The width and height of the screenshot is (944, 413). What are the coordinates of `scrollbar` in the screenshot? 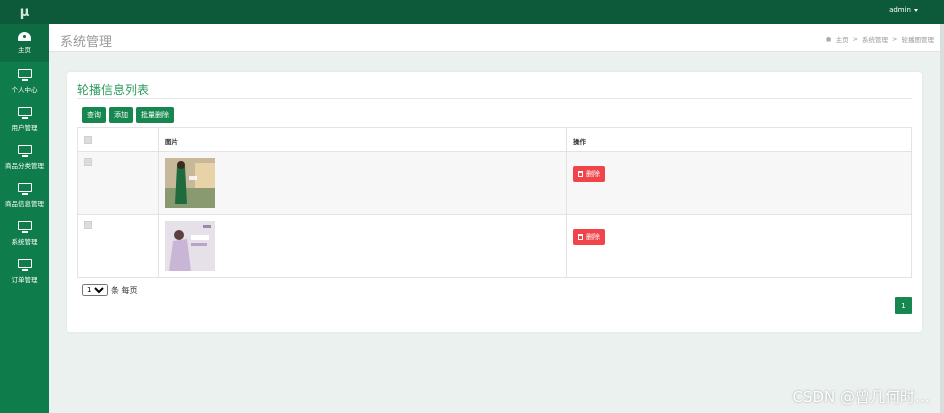 It's located at (942, 218).